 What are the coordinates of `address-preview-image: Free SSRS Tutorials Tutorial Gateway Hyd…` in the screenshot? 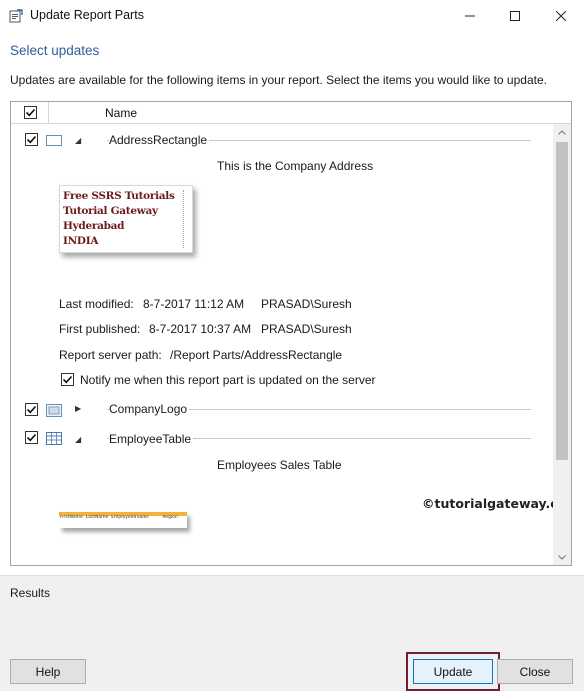 It's located at (126, 219).